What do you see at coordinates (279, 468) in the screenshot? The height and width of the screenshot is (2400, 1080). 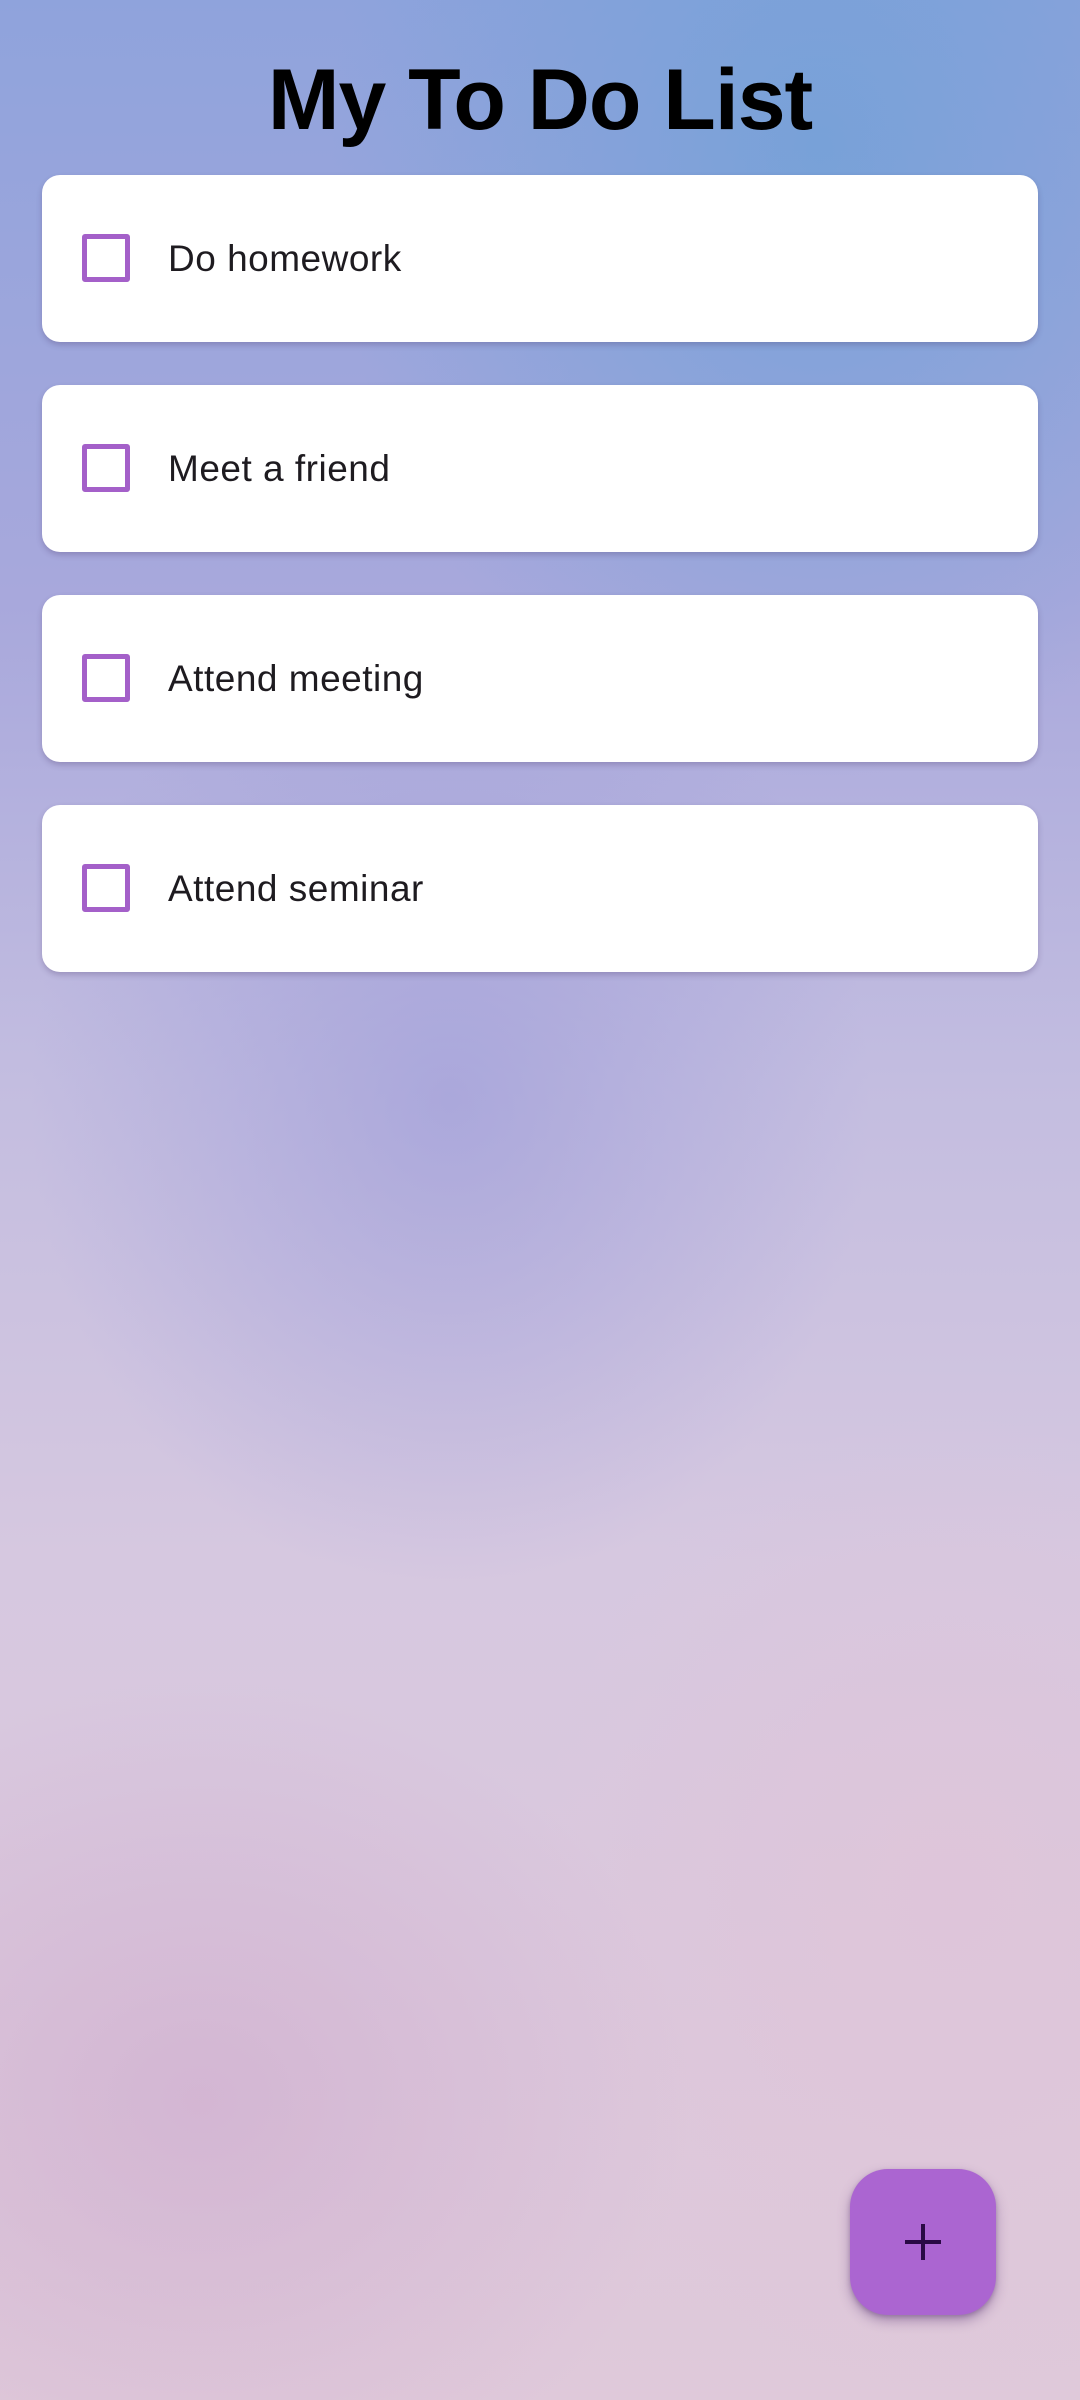 I see `task-label: Meet a friend` at bounding box center [279, 468].